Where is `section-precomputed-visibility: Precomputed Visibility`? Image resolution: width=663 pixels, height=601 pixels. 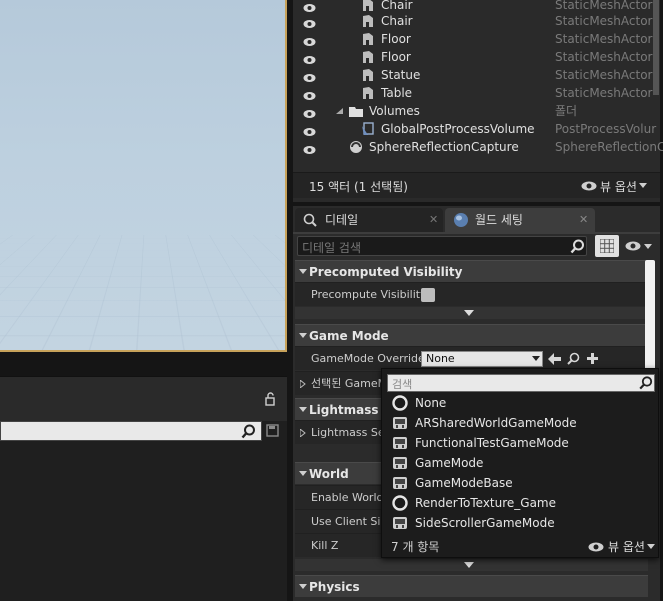 section-precomputed-visibility: Precomputed Visibility is located at coordinates (471, 271).